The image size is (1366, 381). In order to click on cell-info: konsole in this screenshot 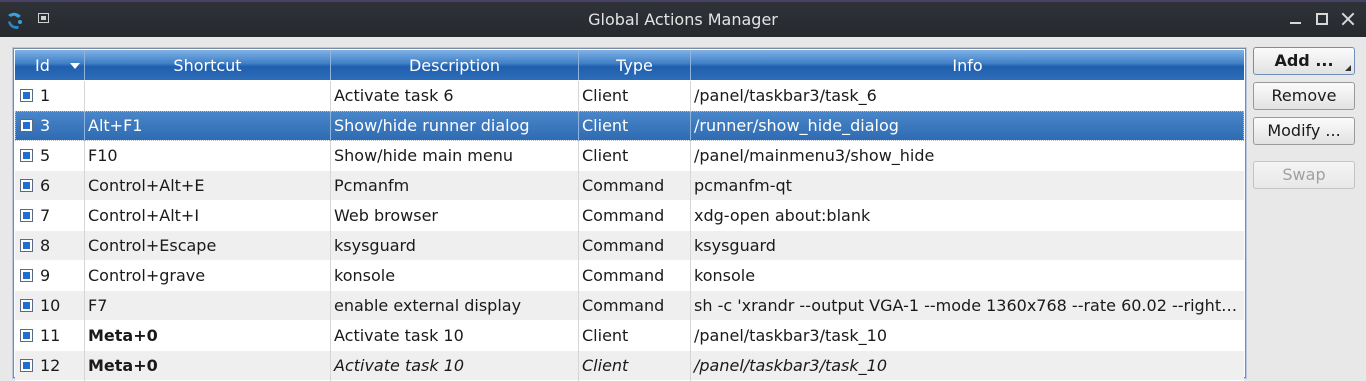, I will do `click(967, 276)`.